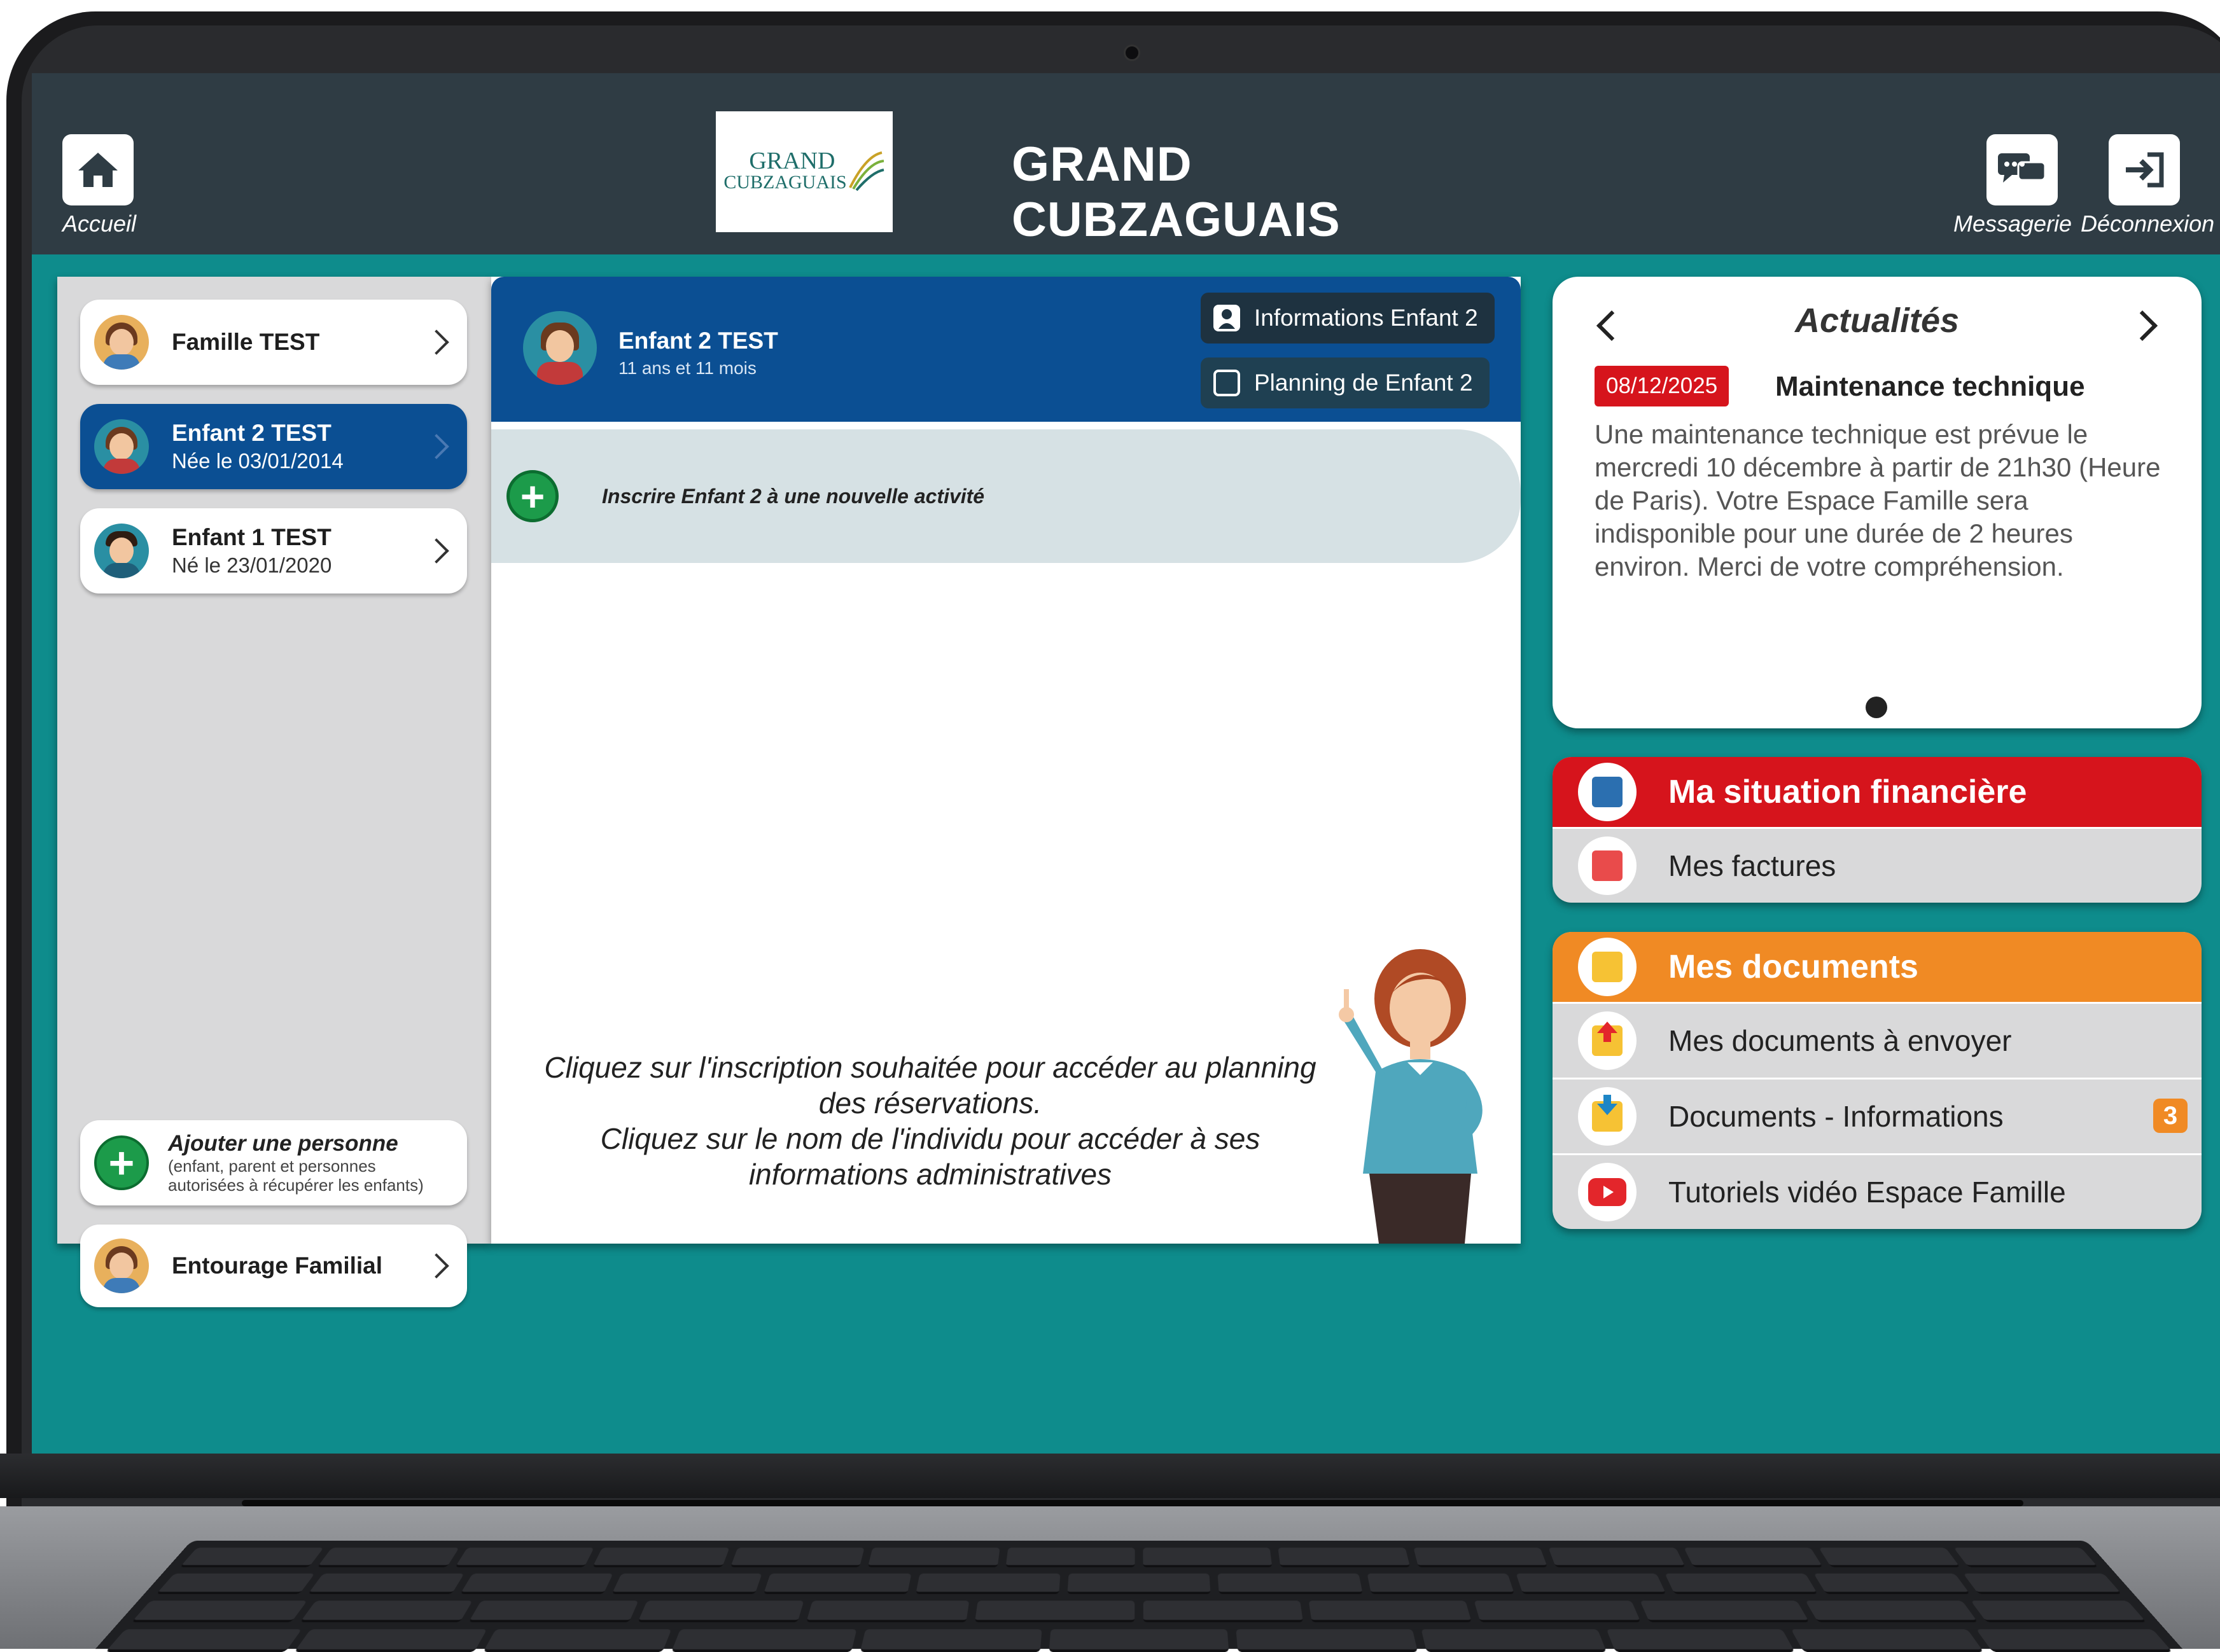 This screenshot has width=2220, height=1652. Describe the element at coordinates (121, 342) in the screenshot. I see `family-avatar` at that location.